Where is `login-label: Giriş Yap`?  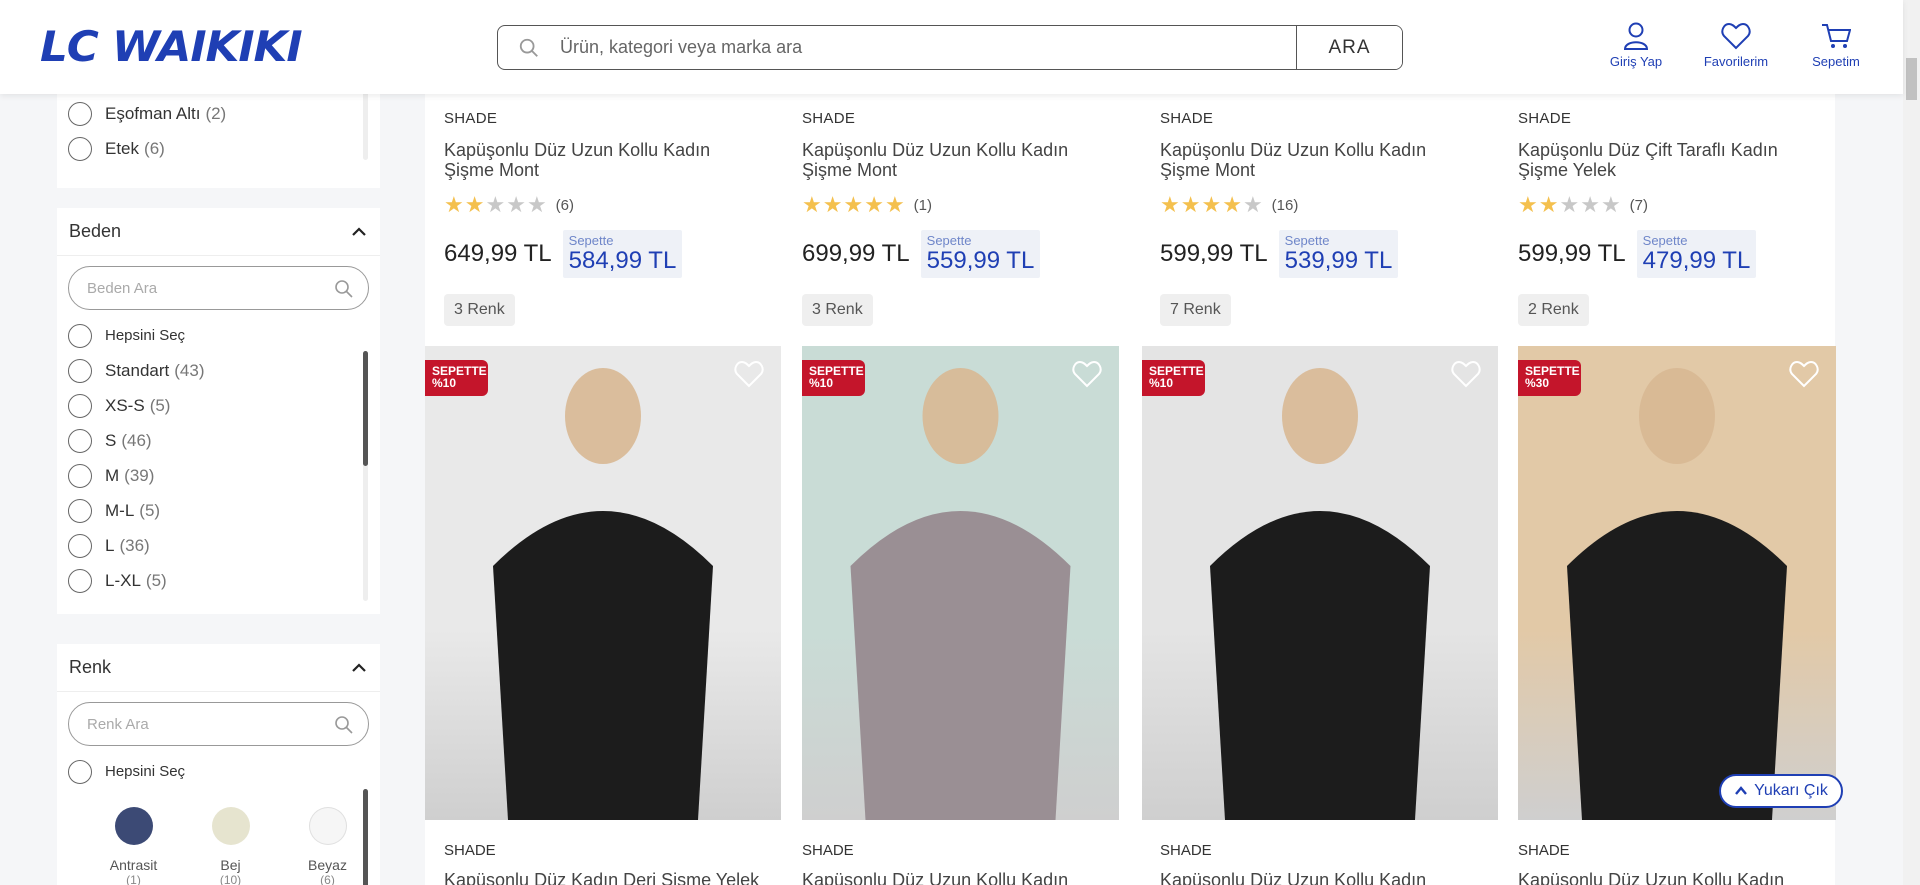 login-label: Giriş Yap is located at coordinates (1636, 61).